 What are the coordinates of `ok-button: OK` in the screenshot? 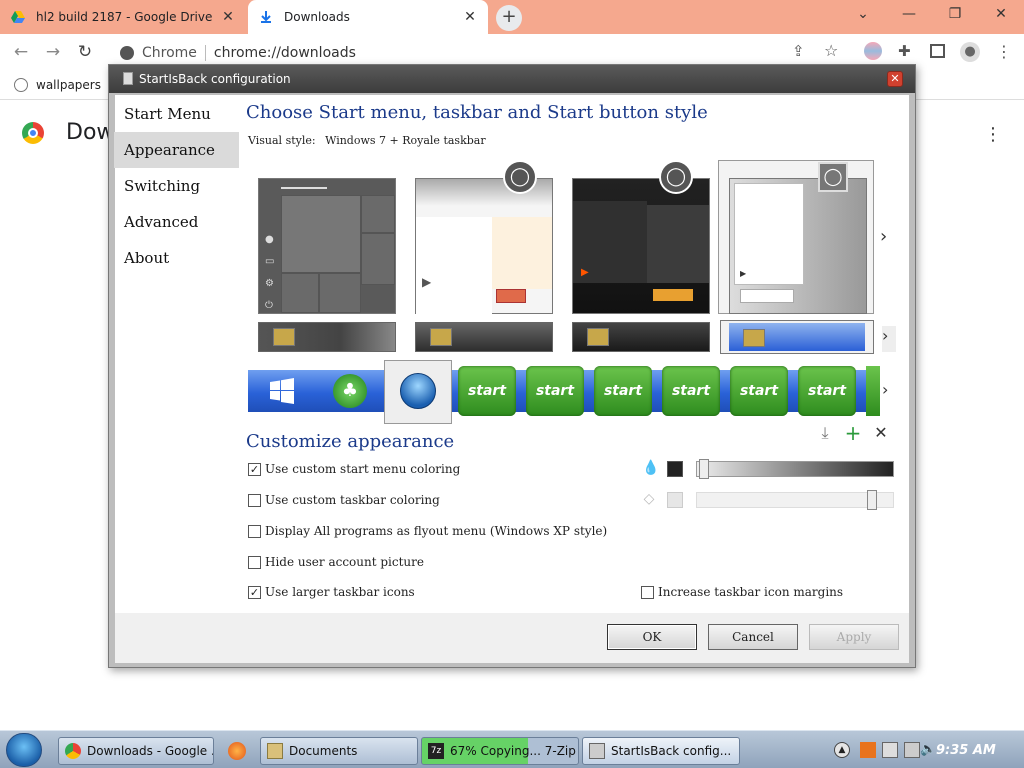 It's located at (652, 637).